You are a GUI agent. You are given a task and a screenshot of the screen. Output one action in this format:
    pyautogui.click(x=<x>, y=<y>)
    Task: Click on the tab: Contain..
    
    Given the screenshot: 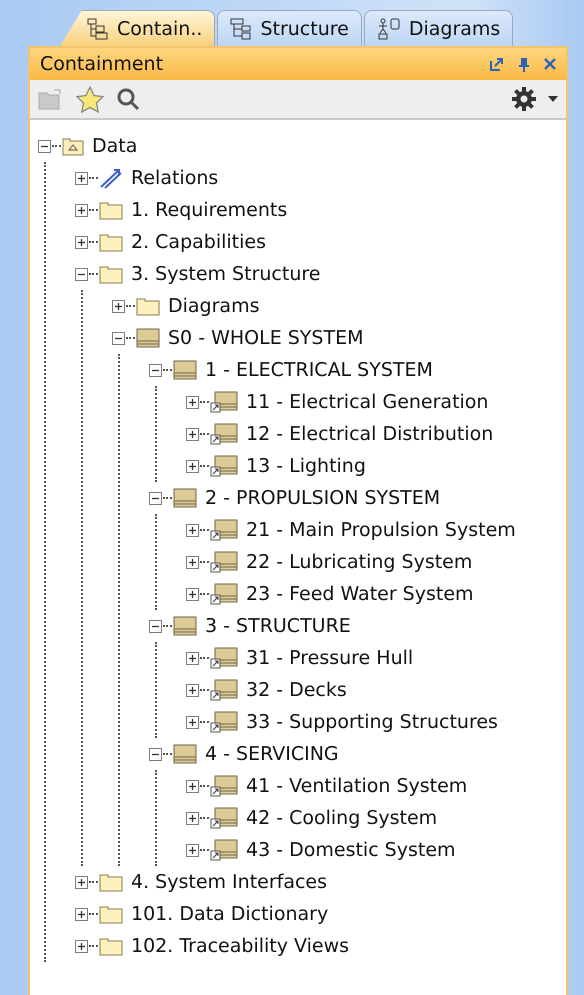 What is the action you would take?
    pyautogui.click(x=138, y=28)
    